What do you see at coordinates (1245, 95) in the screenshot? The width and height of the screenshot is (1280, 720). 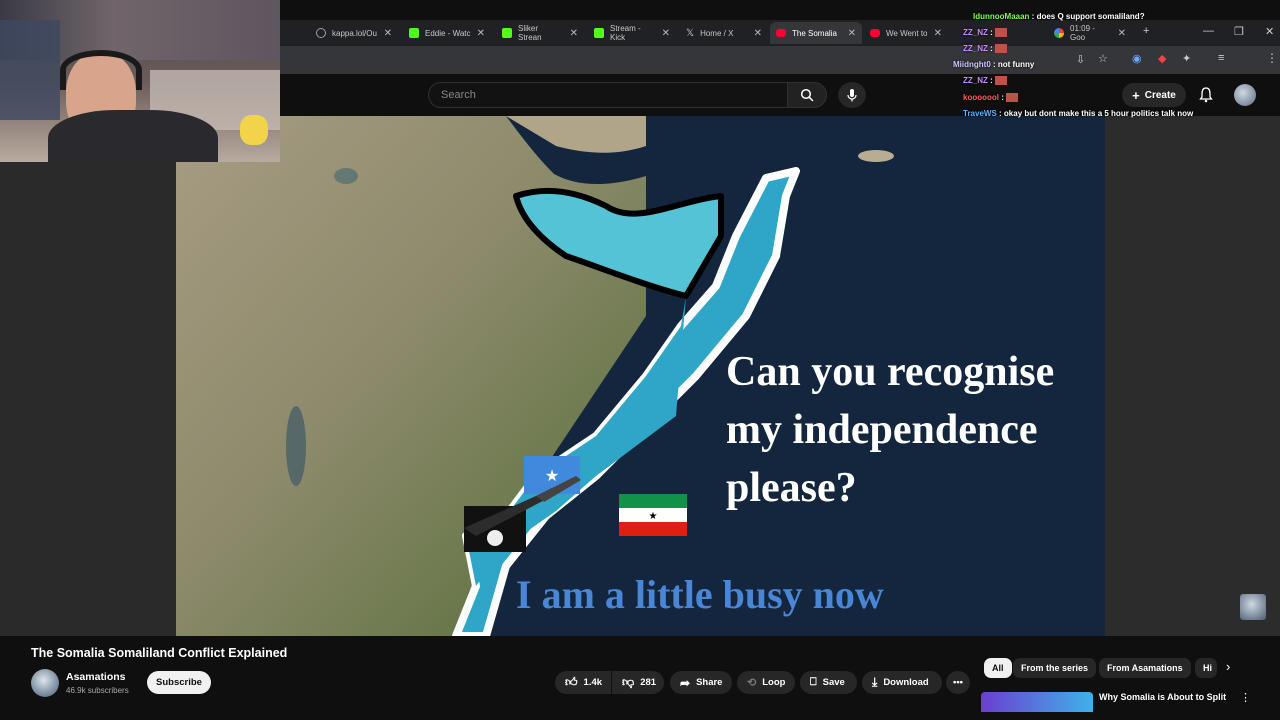 I see `account-avatar` at bounding box center [1245, 95].